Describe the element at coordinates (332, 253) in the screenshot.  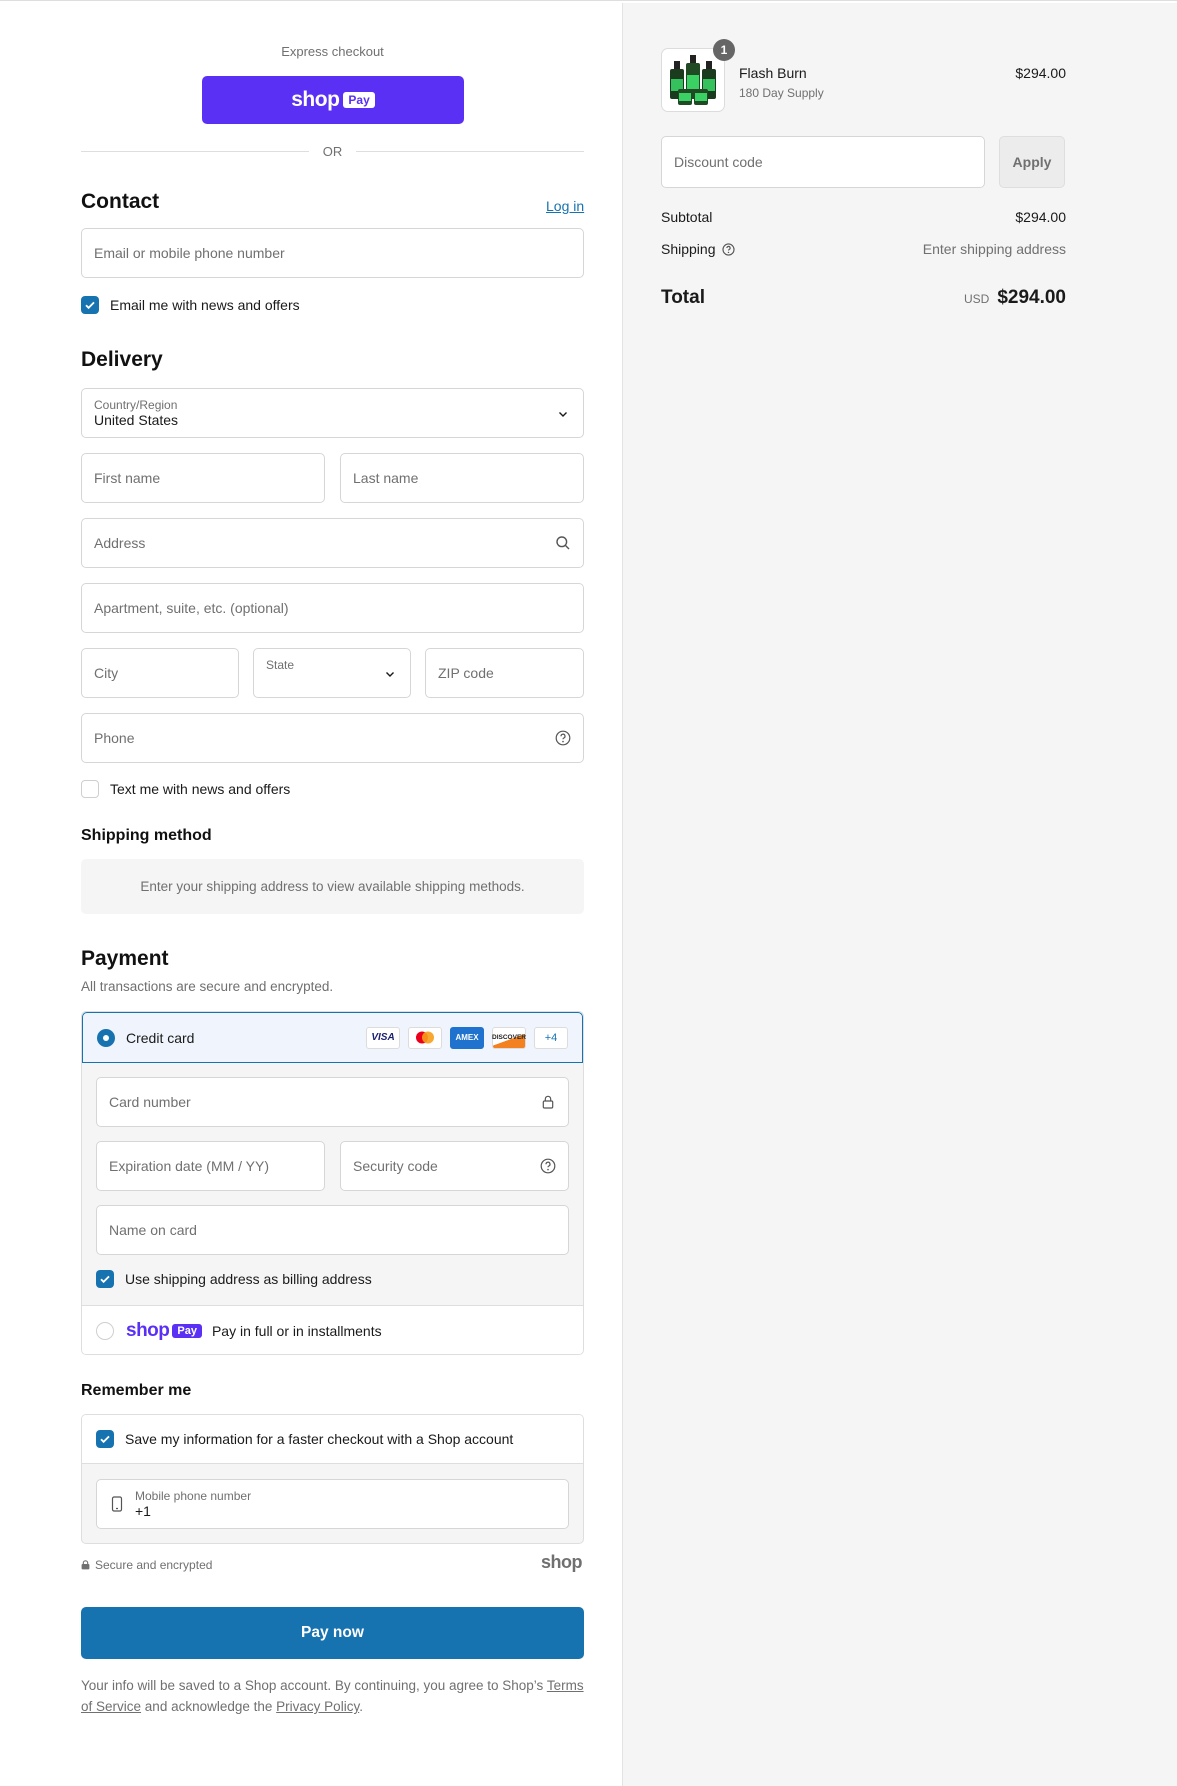
I see `email-field: Email or mobile phone number` at that location.